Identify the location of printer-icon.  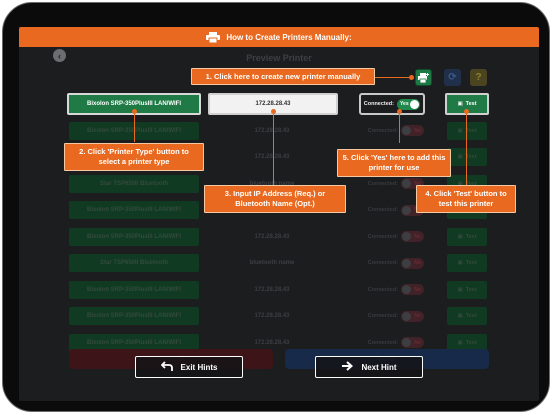
(213, 37).